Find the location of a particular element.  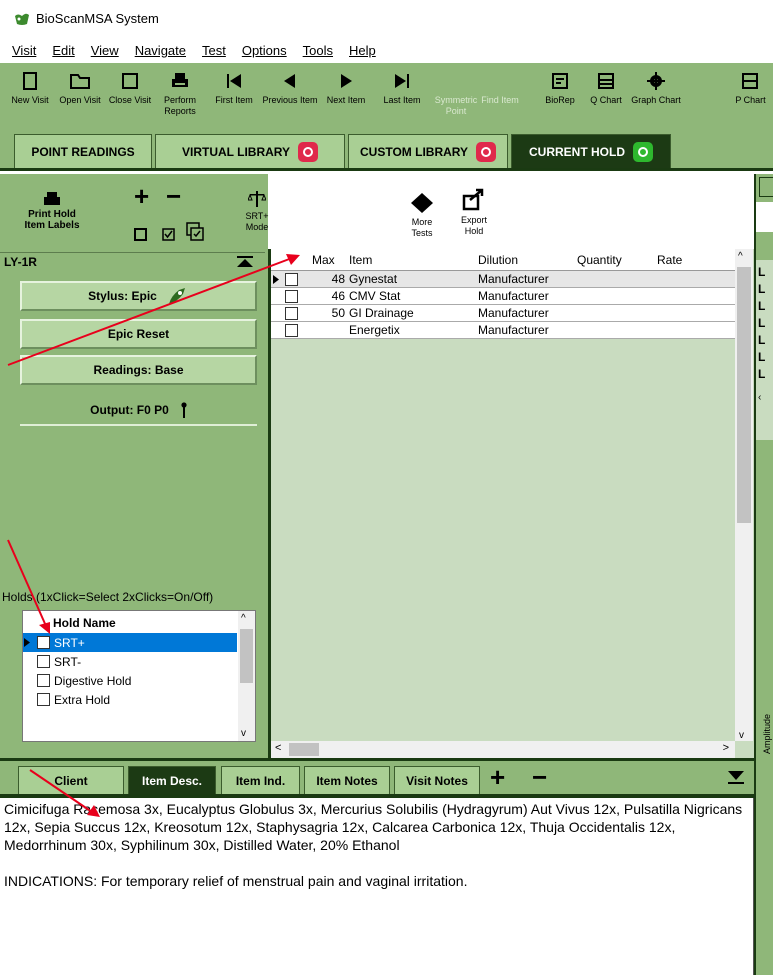

side-tab is located at coordinates (766, 187).